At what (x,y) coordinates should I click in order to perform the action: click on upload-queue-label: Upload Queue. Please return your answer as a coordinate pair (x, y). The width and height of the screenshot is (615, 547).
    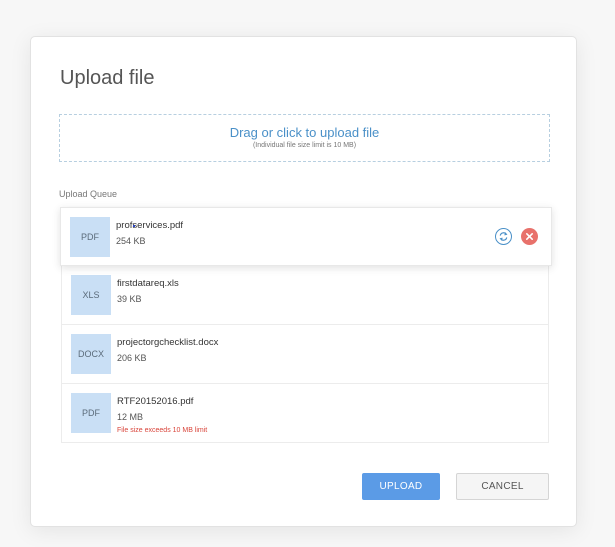
    Looking at the image, I should click on (88, 194).